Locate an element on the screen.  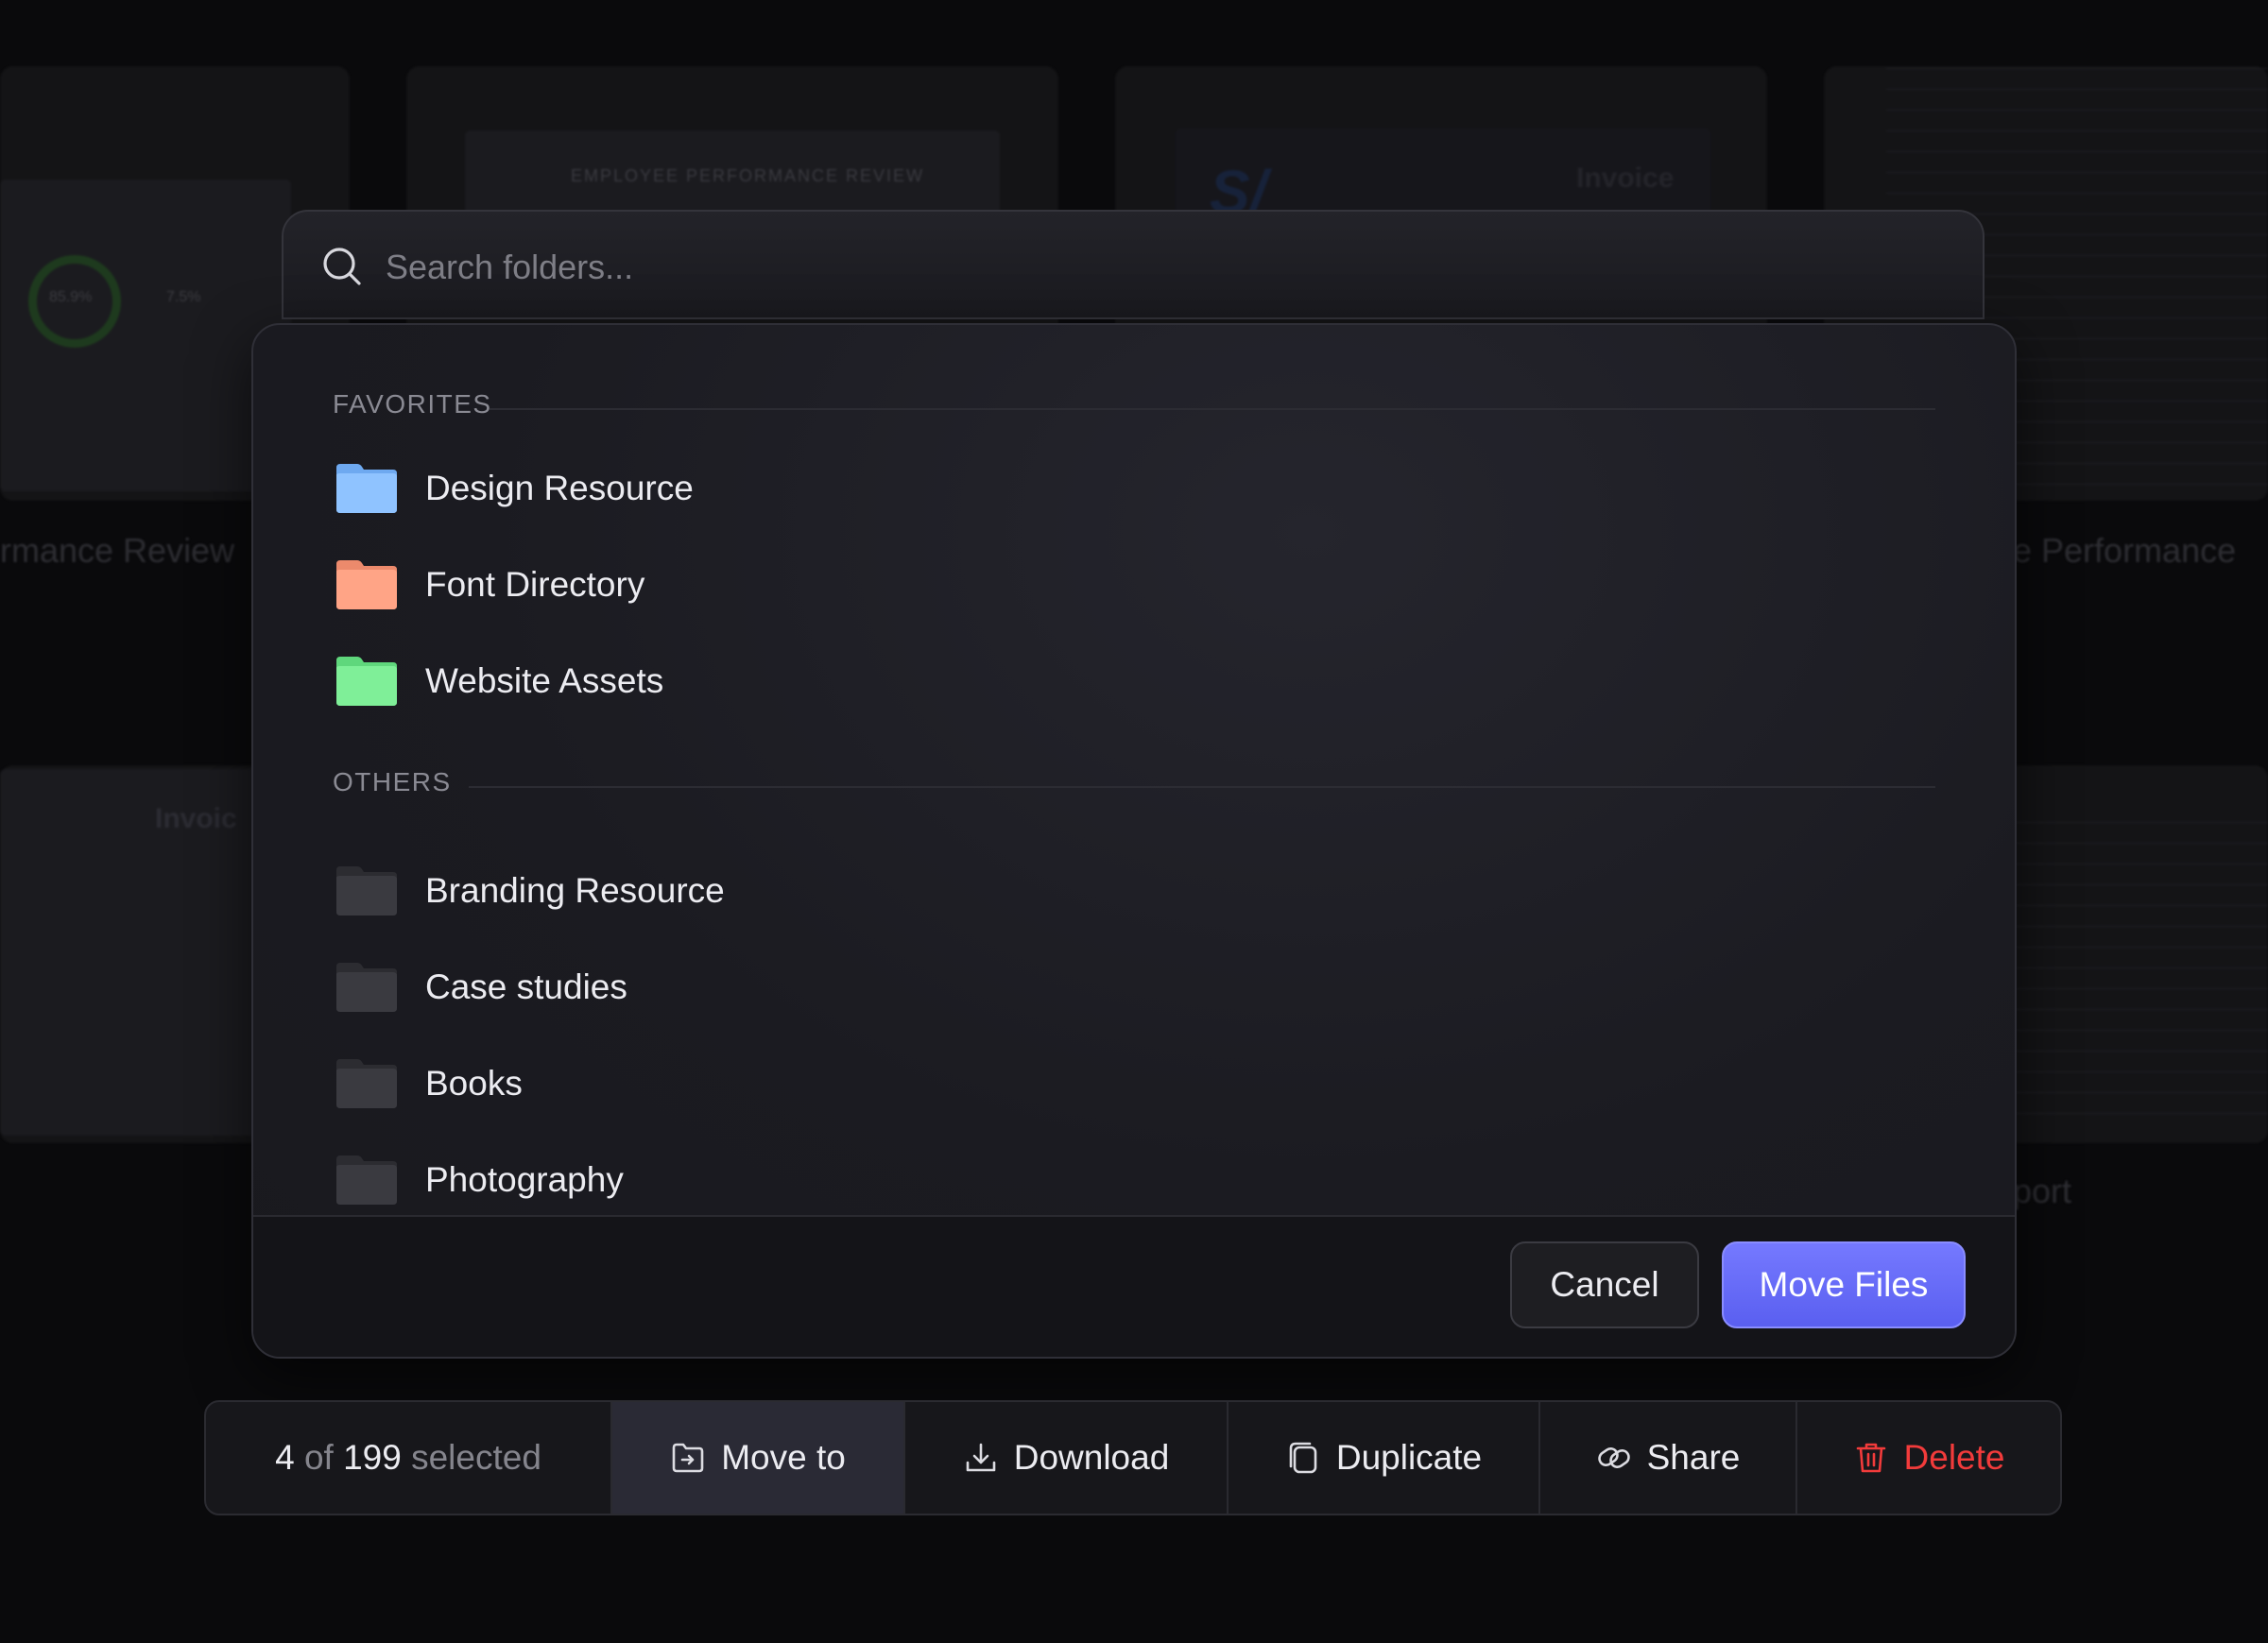
duplicate-icon is located at coordinates (1303, 1458).